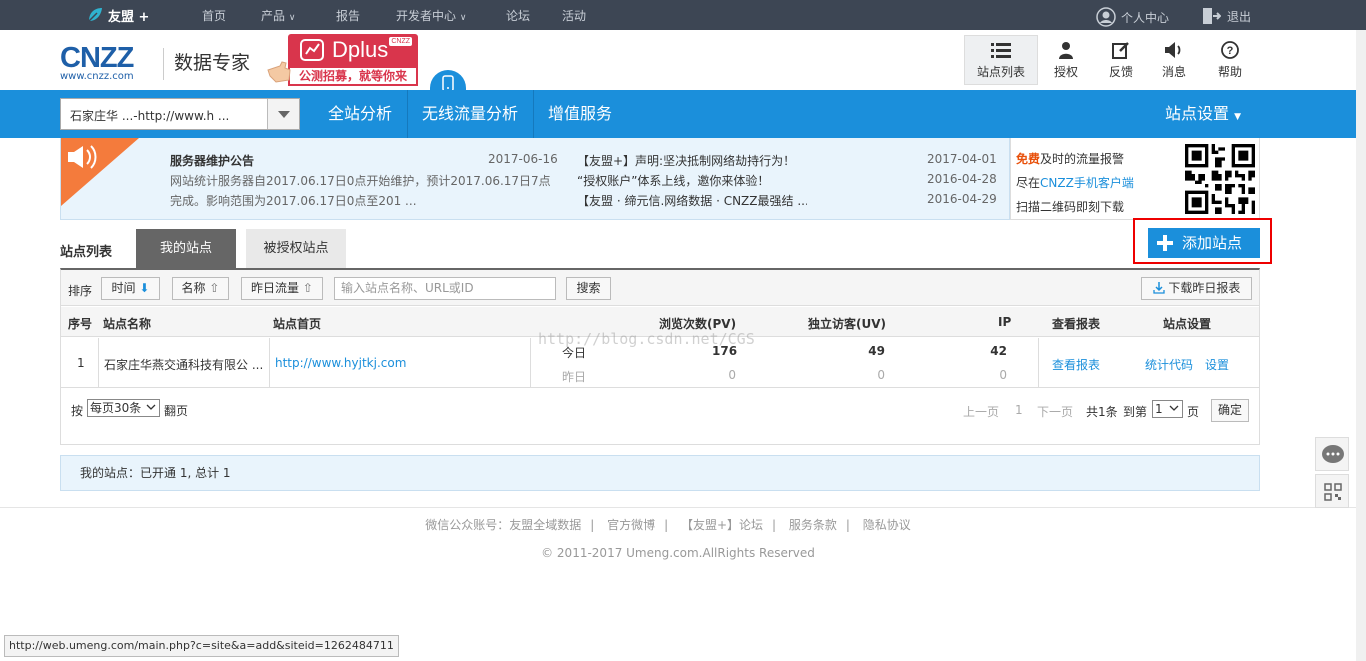 The image size is (1366, 661). I want to click on footer-wechat-link: 微信公众账号：友盟全域数据, so click(503, 525).